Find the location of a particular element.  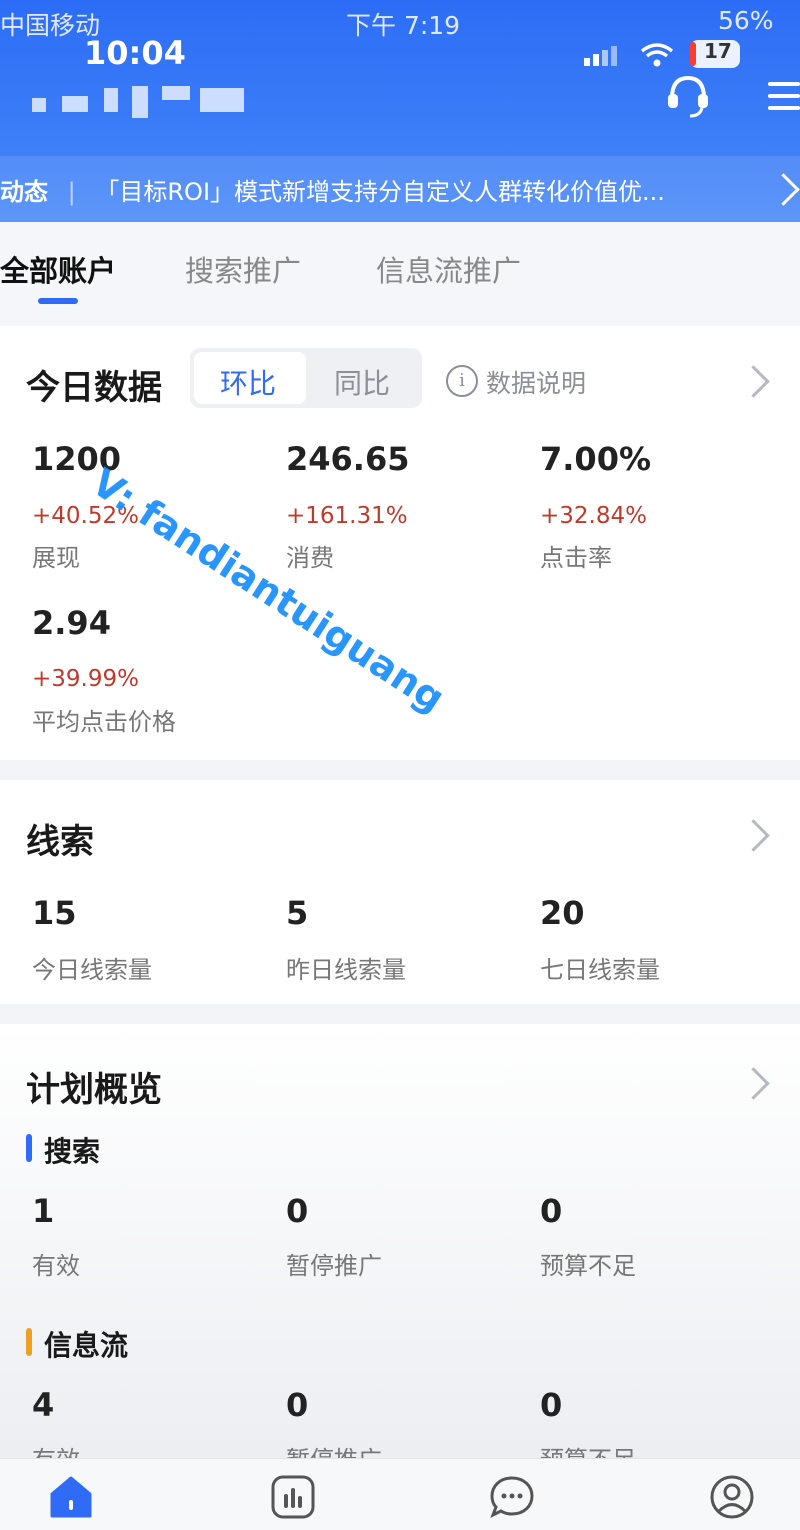

plan-value: 4 is located at coordinates (43, 1405).